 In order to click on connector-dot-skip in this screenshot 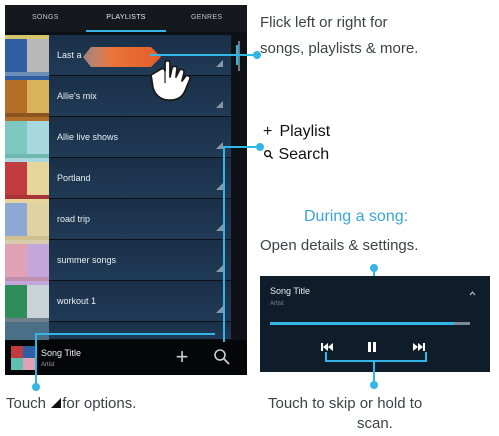, I will do `click(374, 385)`.